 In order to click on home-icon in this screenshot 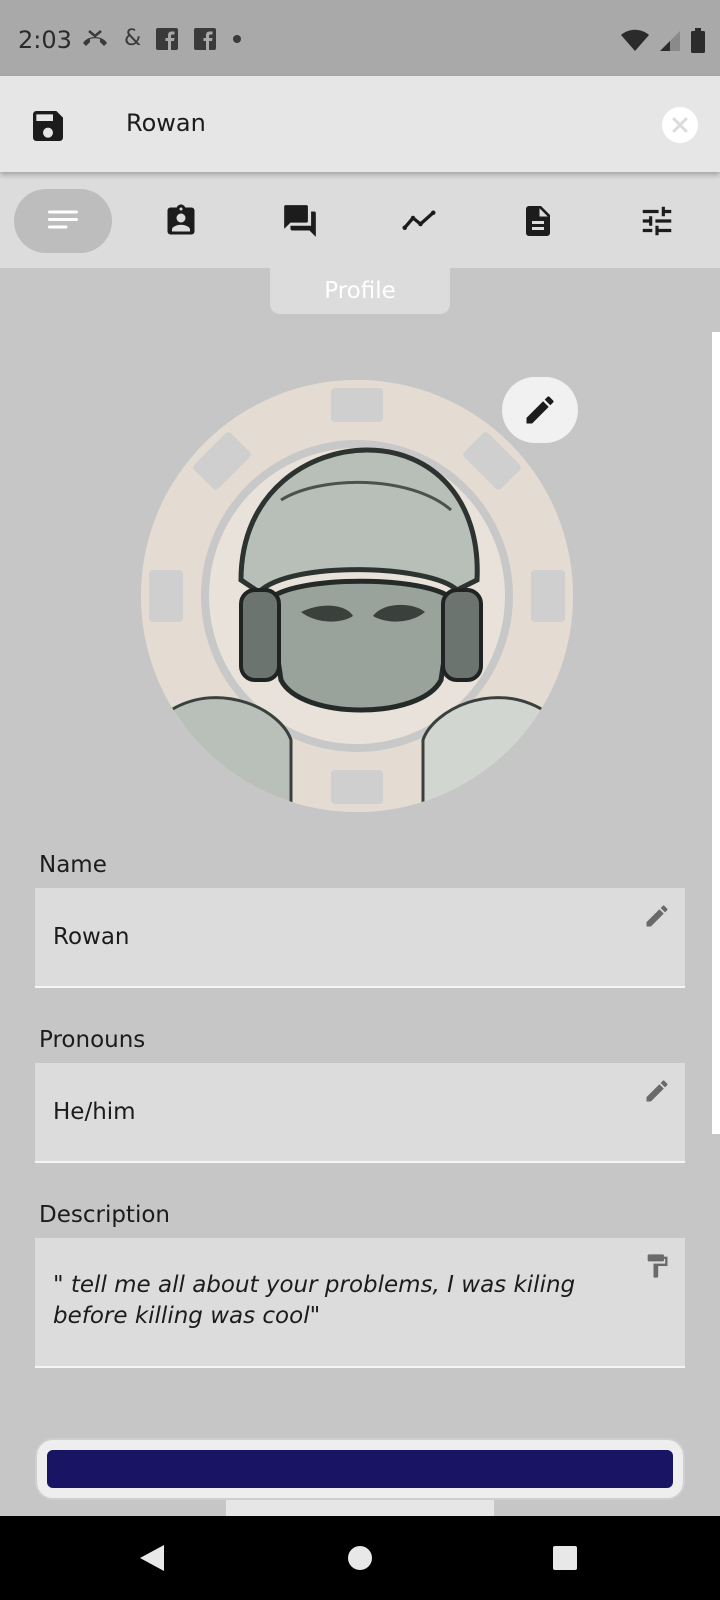, I will do `click(360, 1558)`.